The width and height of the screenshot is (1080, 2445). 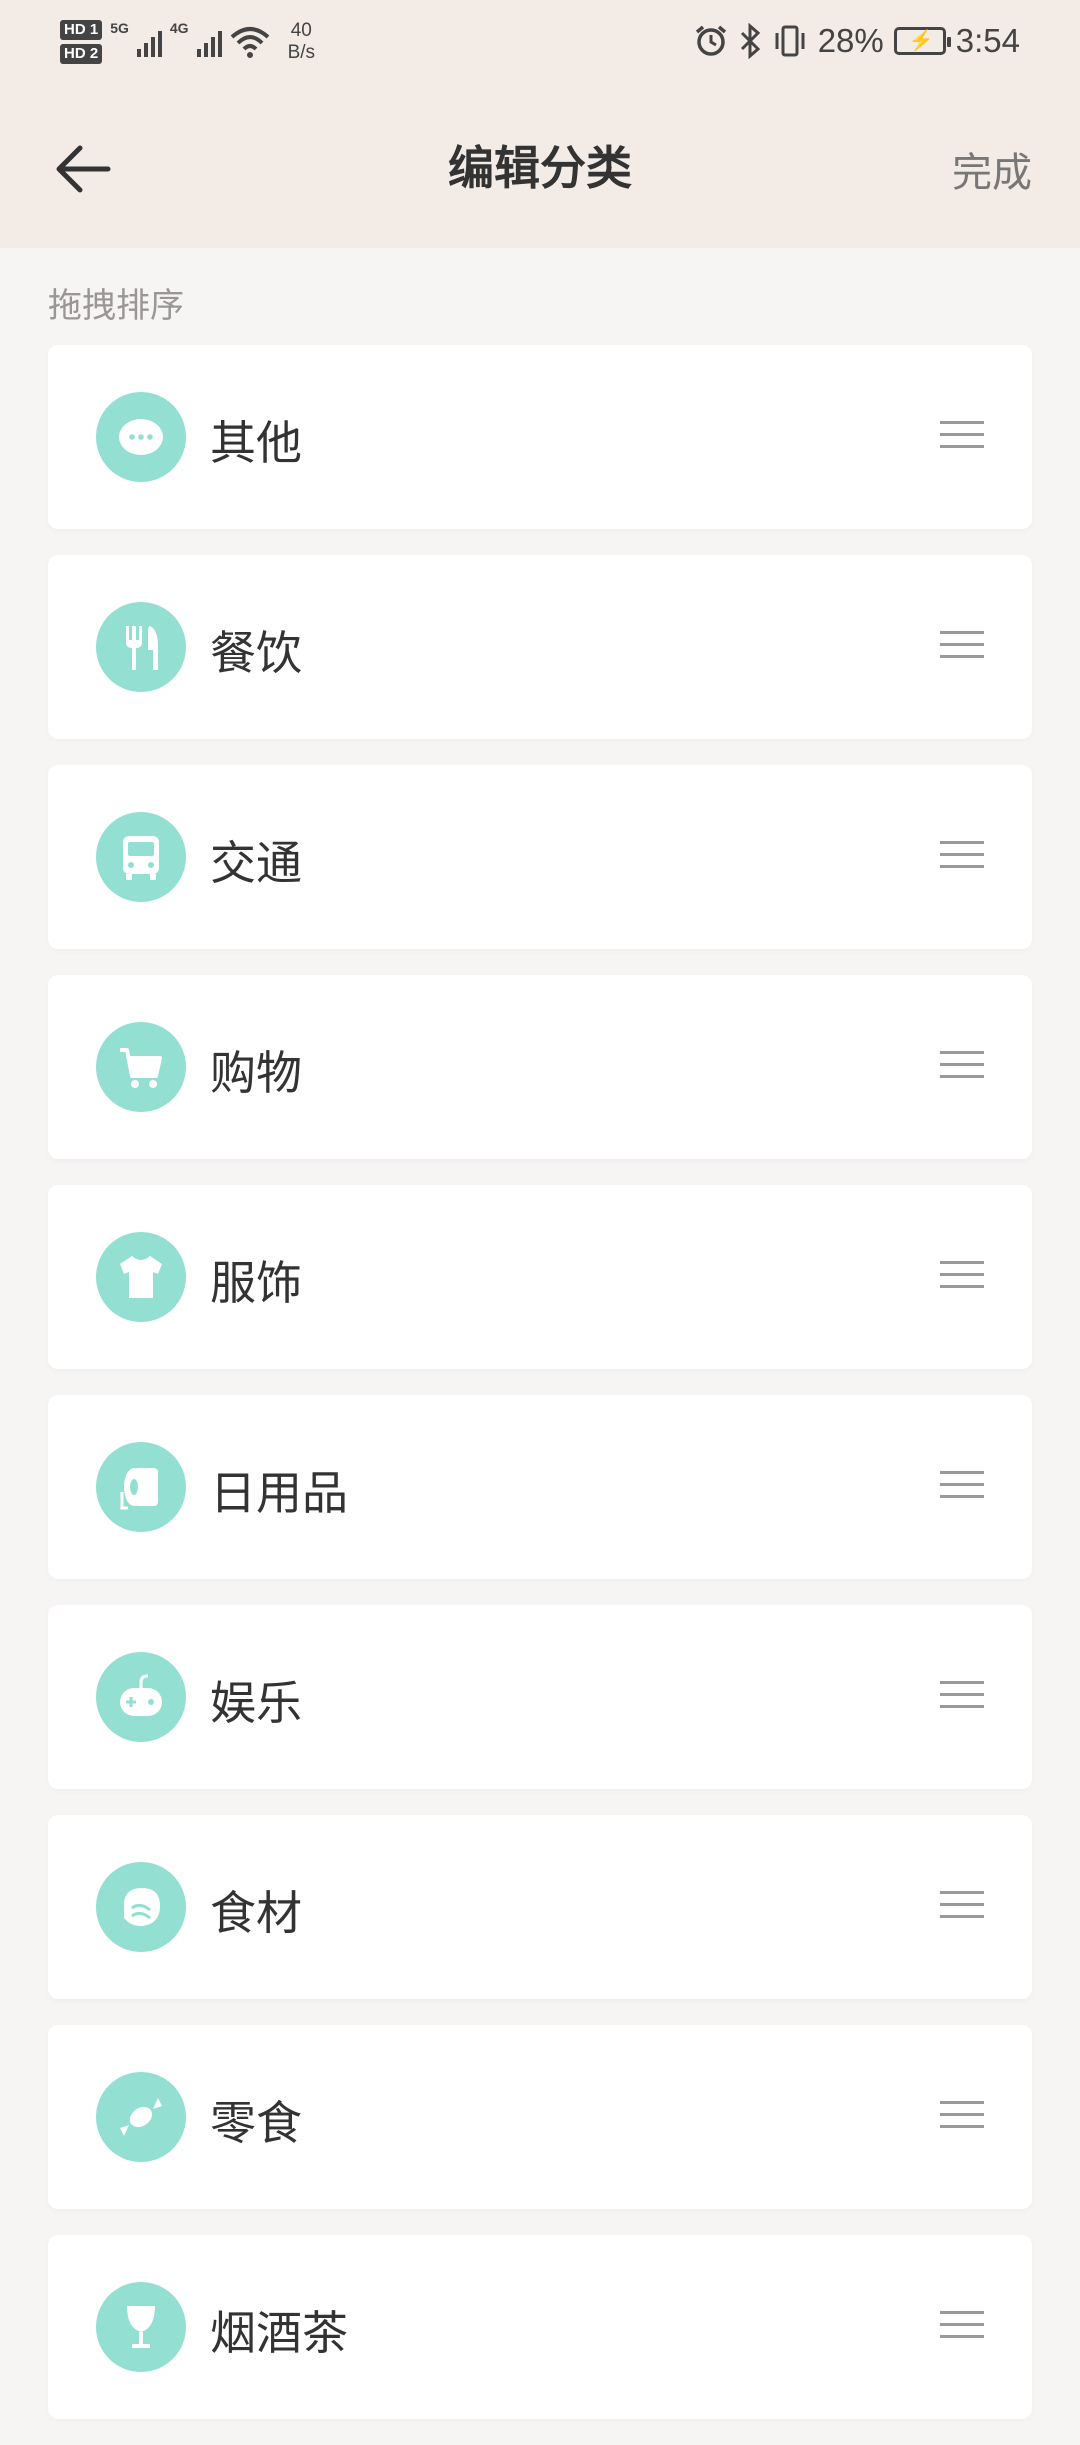 I want to click on status-right: 28% ⚡ 3:54, so click(x=857, y=41).